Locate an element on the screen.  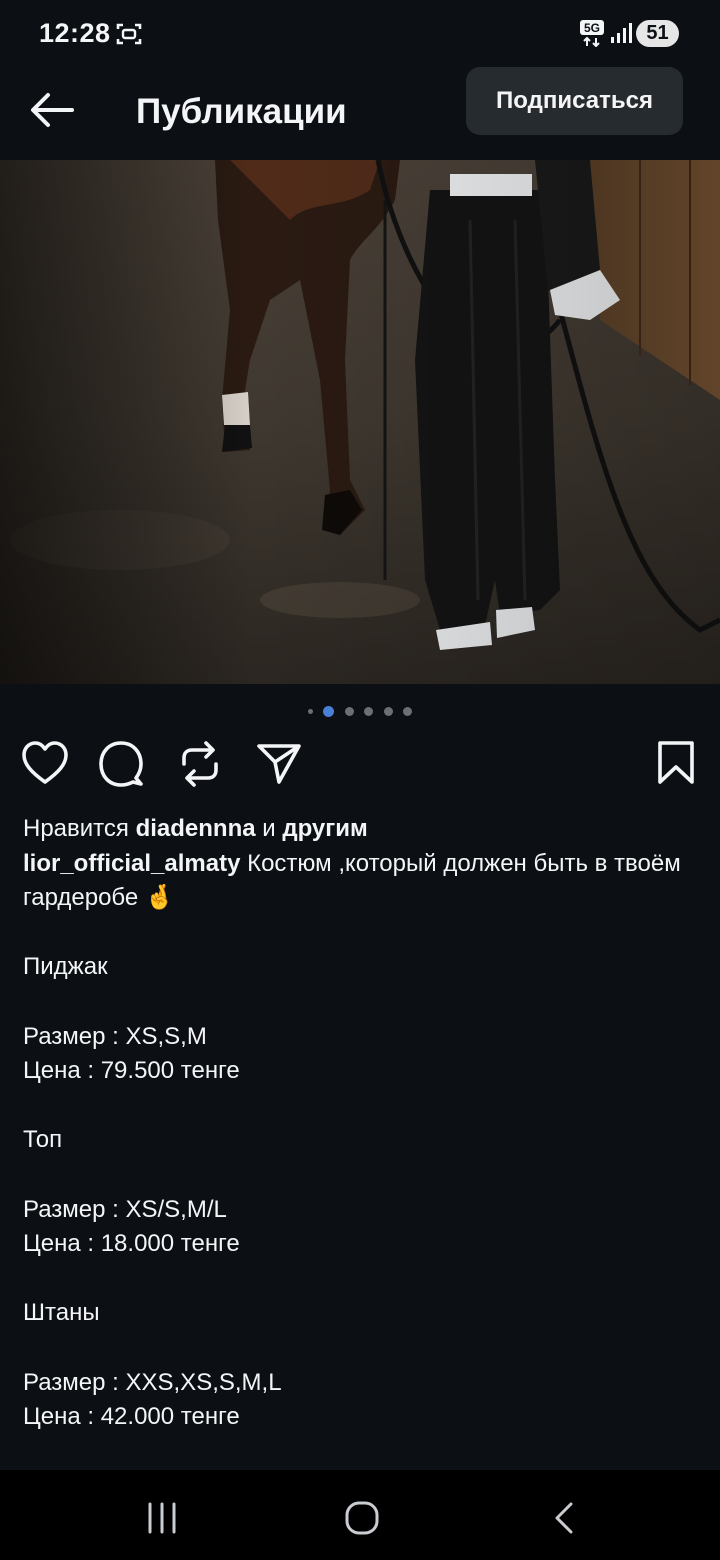
network-5g-icon: 5G is located at coordinates (592, 33).